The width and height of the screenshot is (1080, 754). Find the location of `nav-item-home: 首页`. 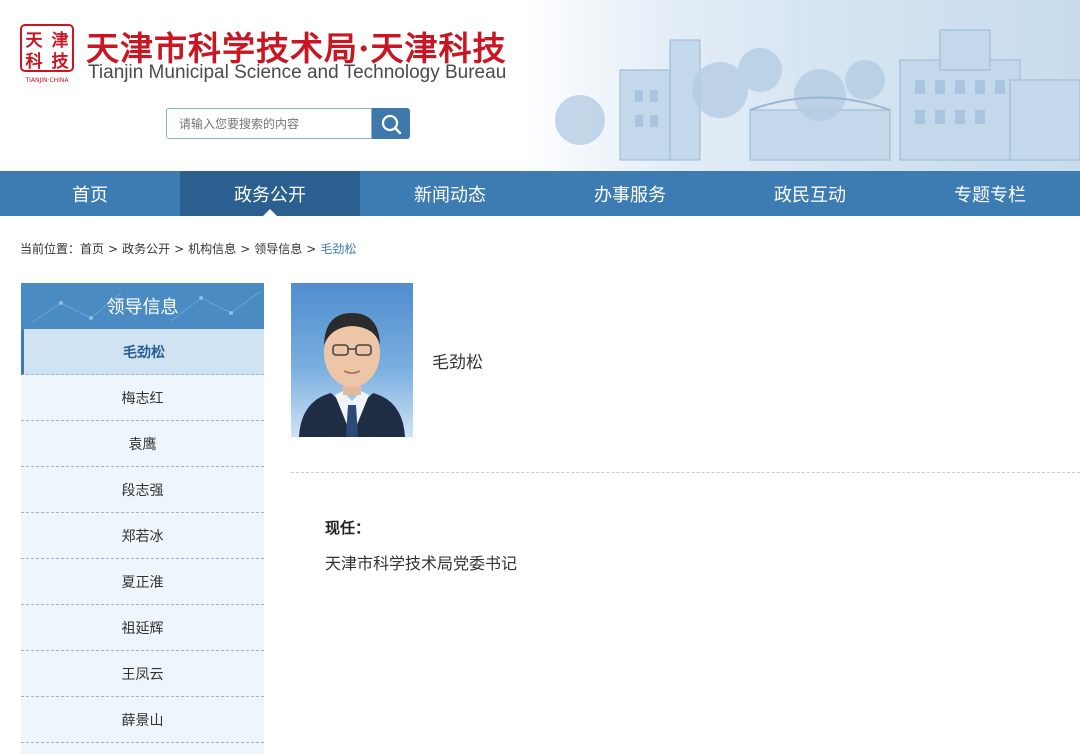

nav-item-home: 首页 is located at coordinates (90, 193).